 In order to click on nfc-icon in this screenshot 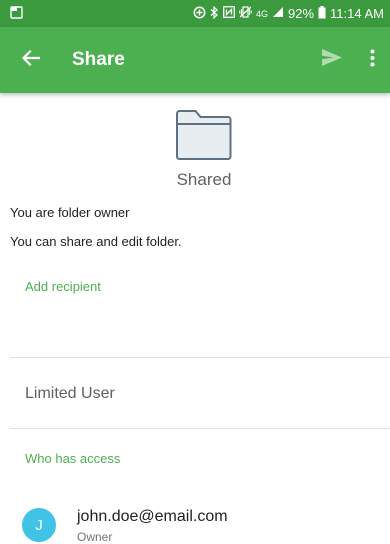, I will do `click(229, 13)`.